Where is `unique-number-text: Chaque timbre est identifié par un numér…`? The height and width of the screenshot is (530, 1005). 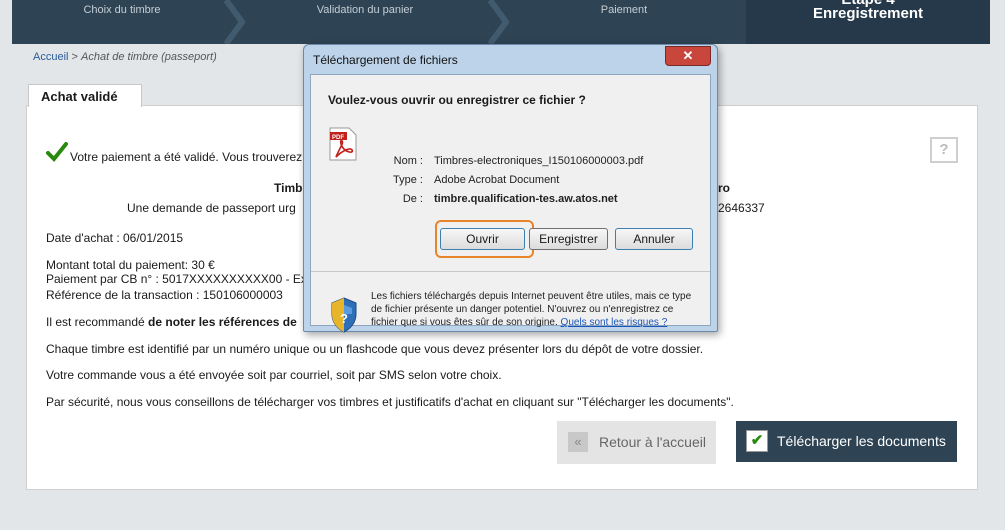 unique-number-text: Chaque timbre est identifié par un numér… is located at coordinates (375, 349).